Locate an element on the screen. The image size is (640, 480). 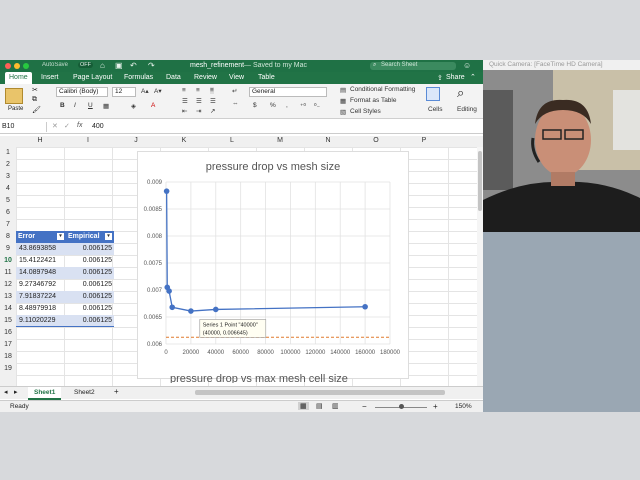
percent-button: % is located at coordinates (273, 105).